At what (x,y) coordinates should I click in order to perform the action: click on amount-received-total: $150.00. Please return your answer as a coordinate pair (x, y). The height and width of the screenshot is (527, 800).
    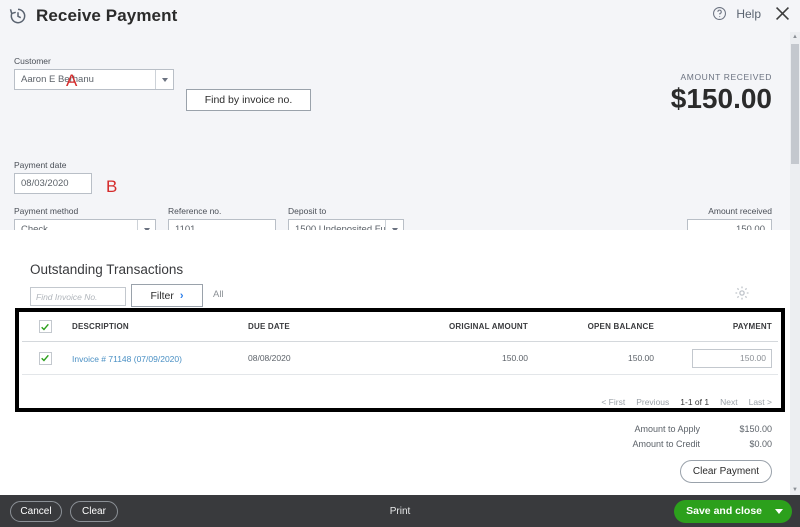
    Looking at the image, I should click on (721, 98).